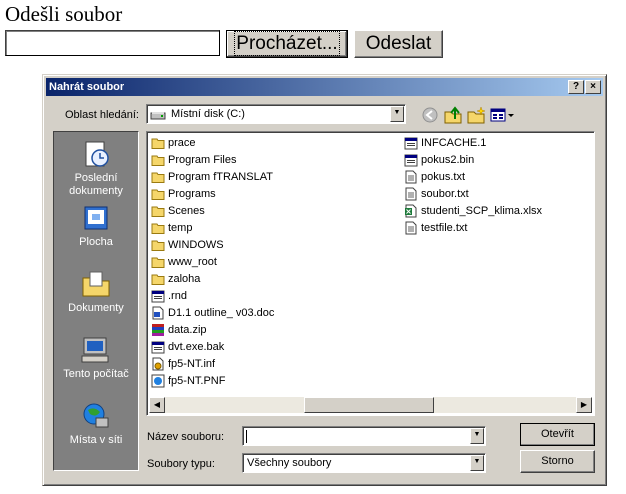 The width and height of the screenshot is (626, 494). What do you see at coordinates (454, 143) in the screenshot?
I see `file-name: INFCACHE.1` at bounding box center [454, 143].